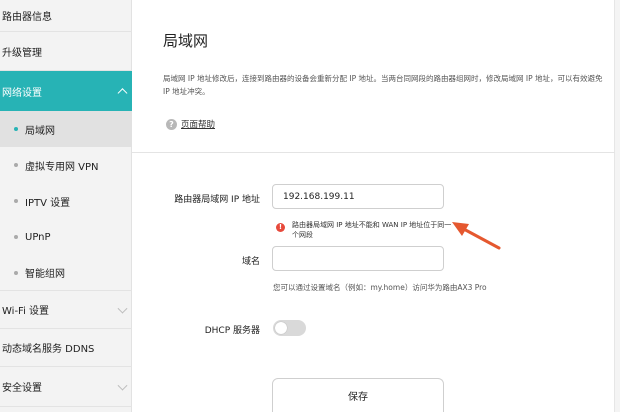 Image resolution: width=620 pixels, height=412 pixels. What do you see at coordinates (476, 236) in the screenshot?
I see `annotation-arrow-icon` at bounding box center [476, 236].